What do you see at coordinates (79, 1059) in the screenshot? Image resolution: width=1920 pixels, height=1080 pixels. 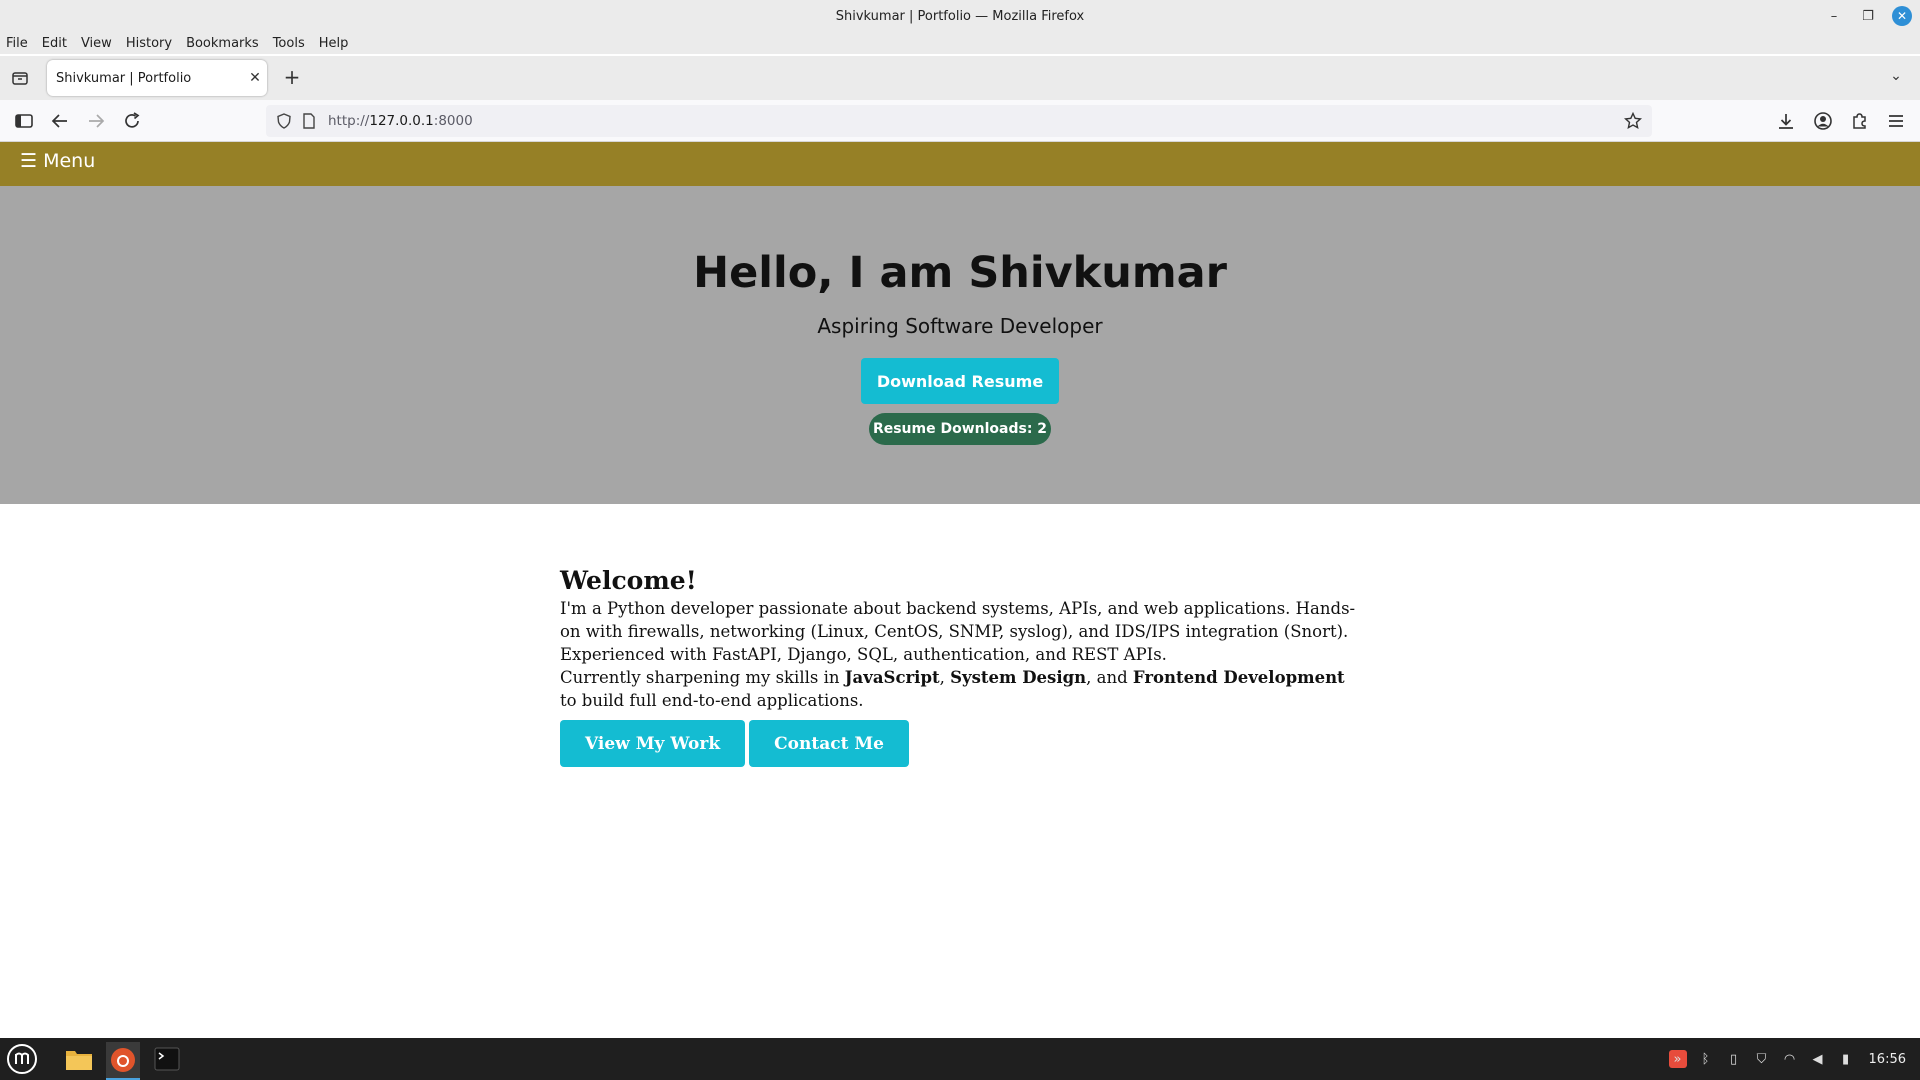 I see `files-icon` at bounding box center [79, 1059].